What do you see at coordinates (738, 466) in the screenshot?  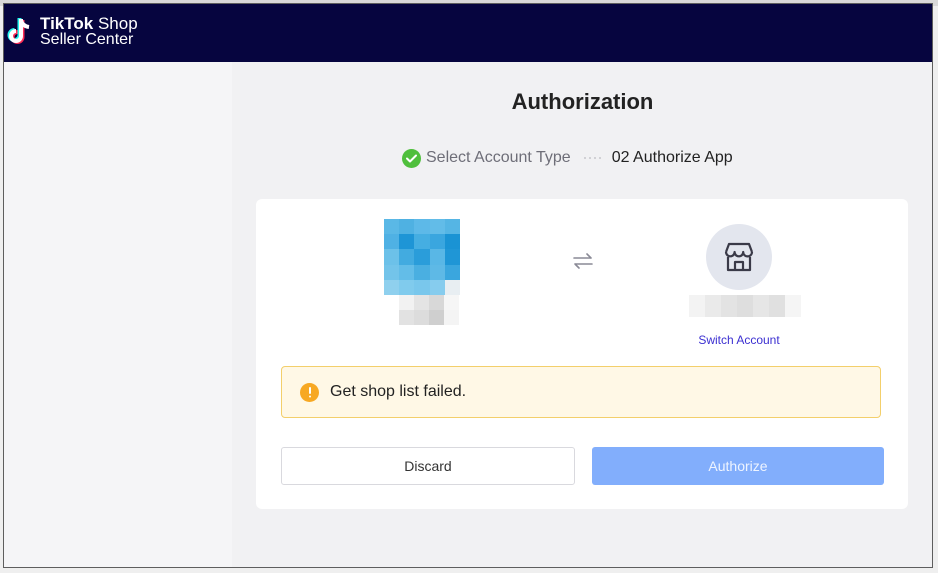 I see `authorize-button: Authorize` at bounding box center [738, 466].